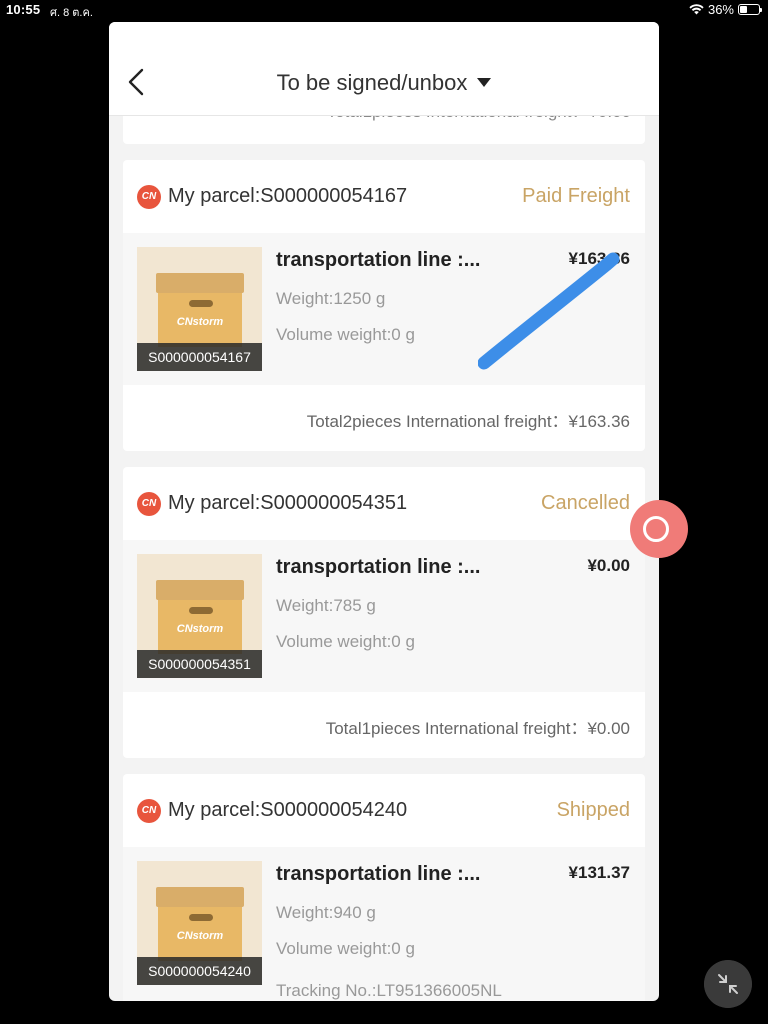 The height and width of the screenshot is (1024, 768). Describe the element at coordinates (71, 13) in the screenshot. I see `status-date: ศ. 8 ต.ค.` at that location.